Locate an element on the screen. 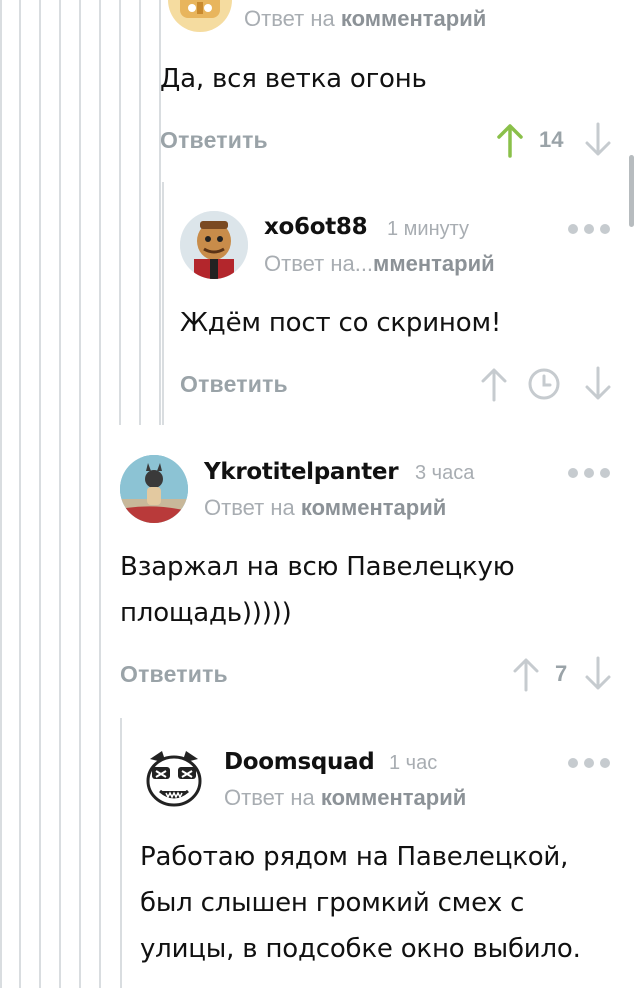 The image size is (640, 988). reply-target-link: мментарий is located at coordinates (434, 263).